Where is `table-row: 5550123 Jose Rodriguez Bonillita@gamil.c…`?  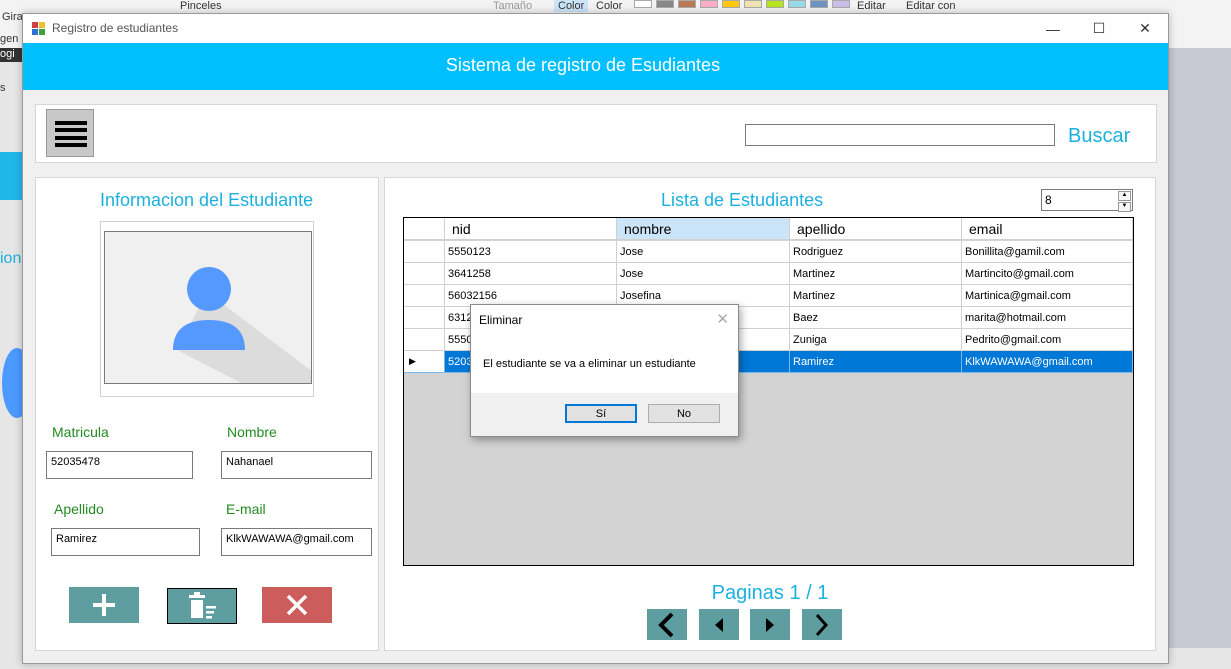 table-row: 5550123 Jose Rodriguez Bonillita@gamil.c… is located at coordinates (768, 252).